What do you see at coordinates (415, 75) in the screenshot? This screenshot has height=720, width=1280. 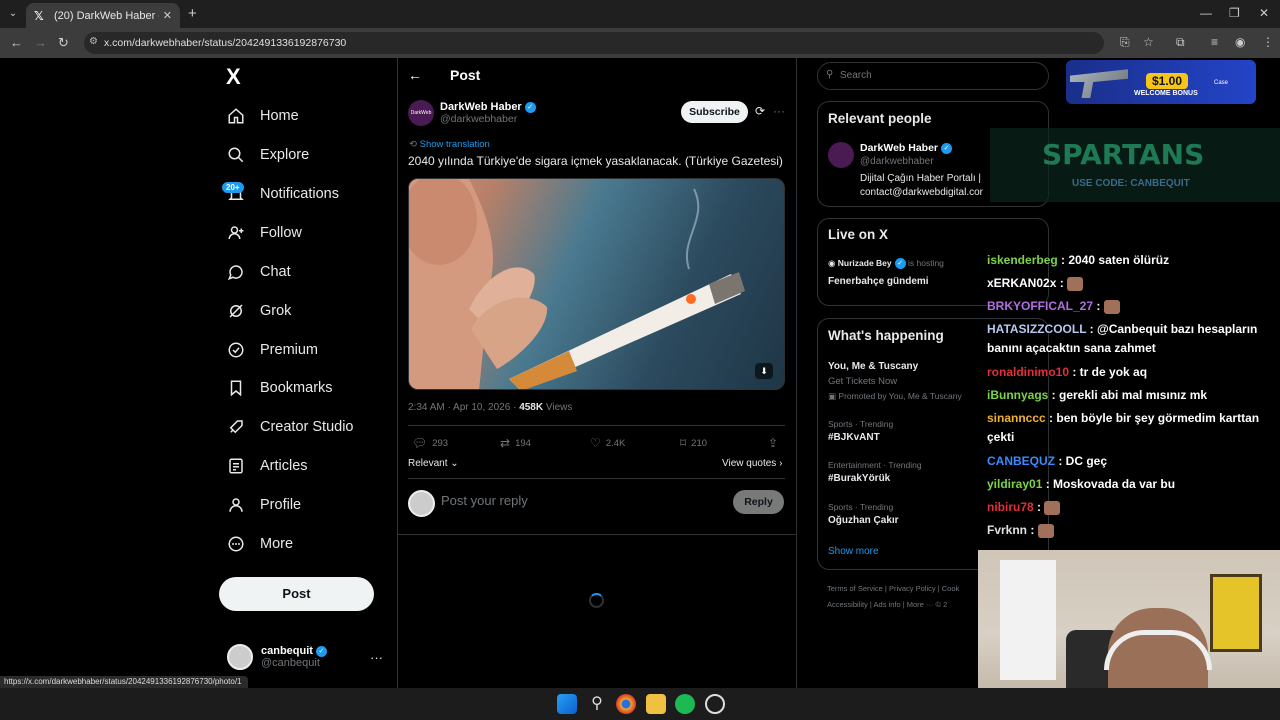 I see `back-arrow-icon: ←` at bounding box center [415, 75].